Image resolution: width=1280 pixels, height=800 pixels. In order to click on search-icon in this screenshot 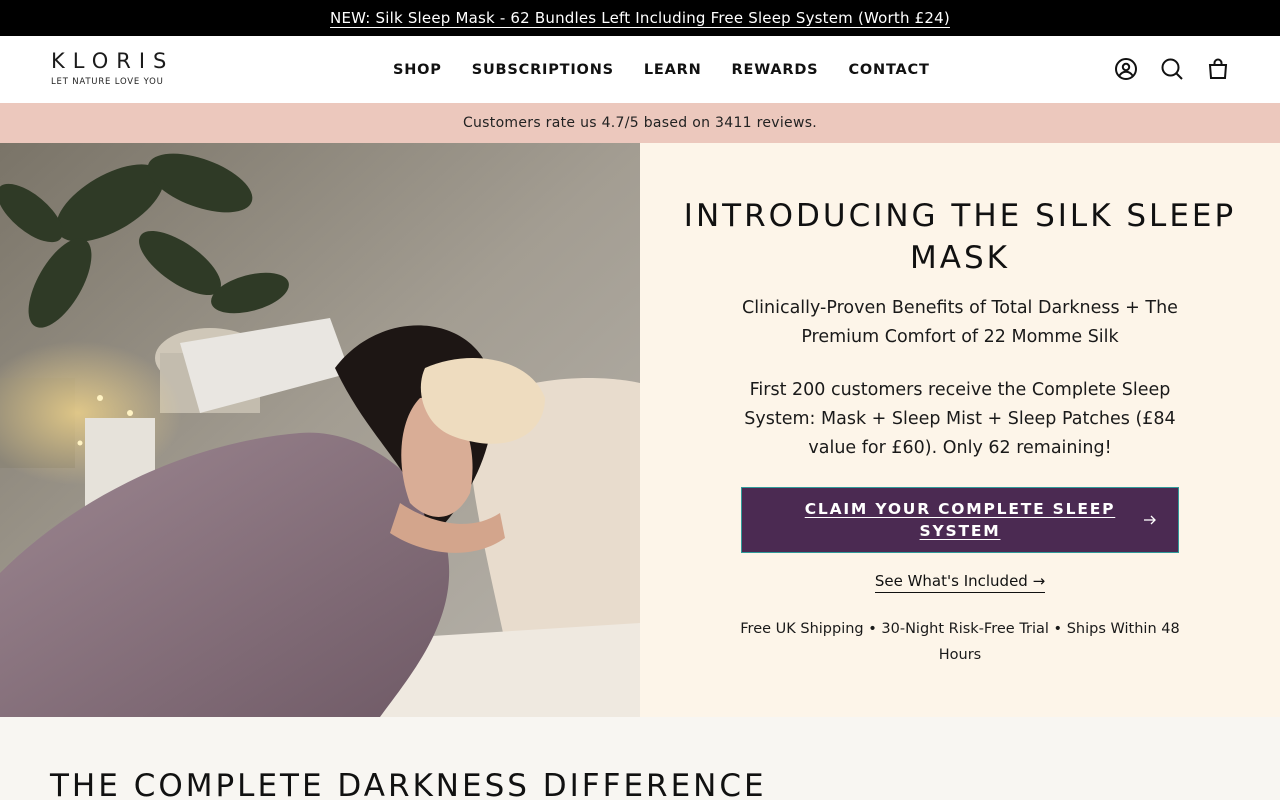, I will do `click(1172, 69)`.